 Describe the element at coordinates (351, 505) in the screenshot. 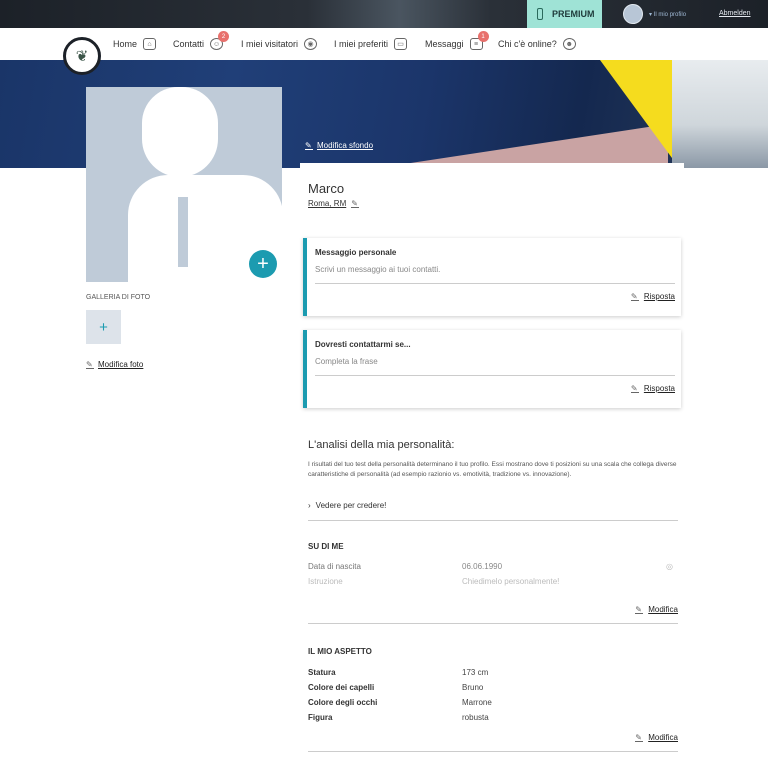

I see `personality-link-label: Vedere per credere!` at that location.